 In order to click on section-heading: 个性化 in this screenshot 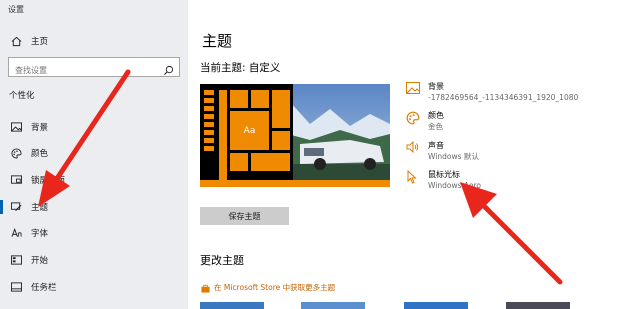, I will do `click(22, 96)`.